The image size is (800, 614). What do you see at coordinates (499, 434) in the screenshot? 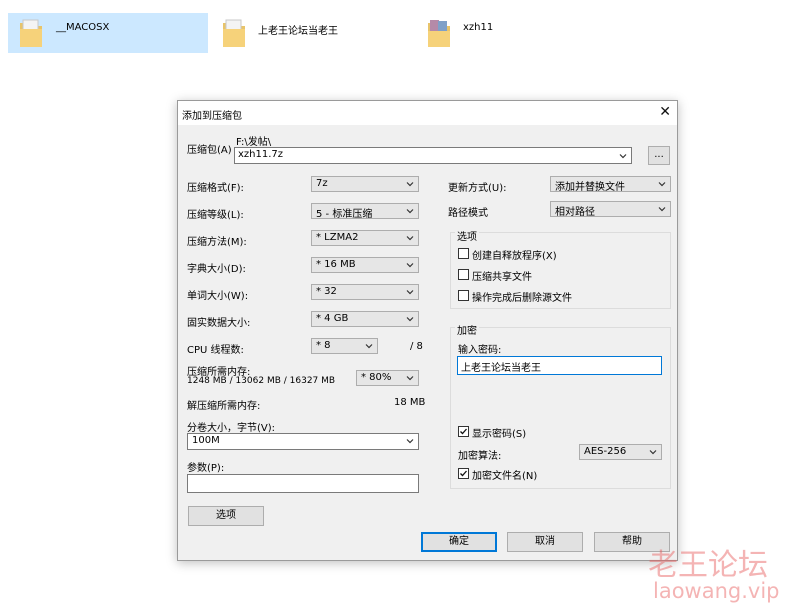
I see `show-password-label: 显示密码(S)` at bounding box center [499, 434].